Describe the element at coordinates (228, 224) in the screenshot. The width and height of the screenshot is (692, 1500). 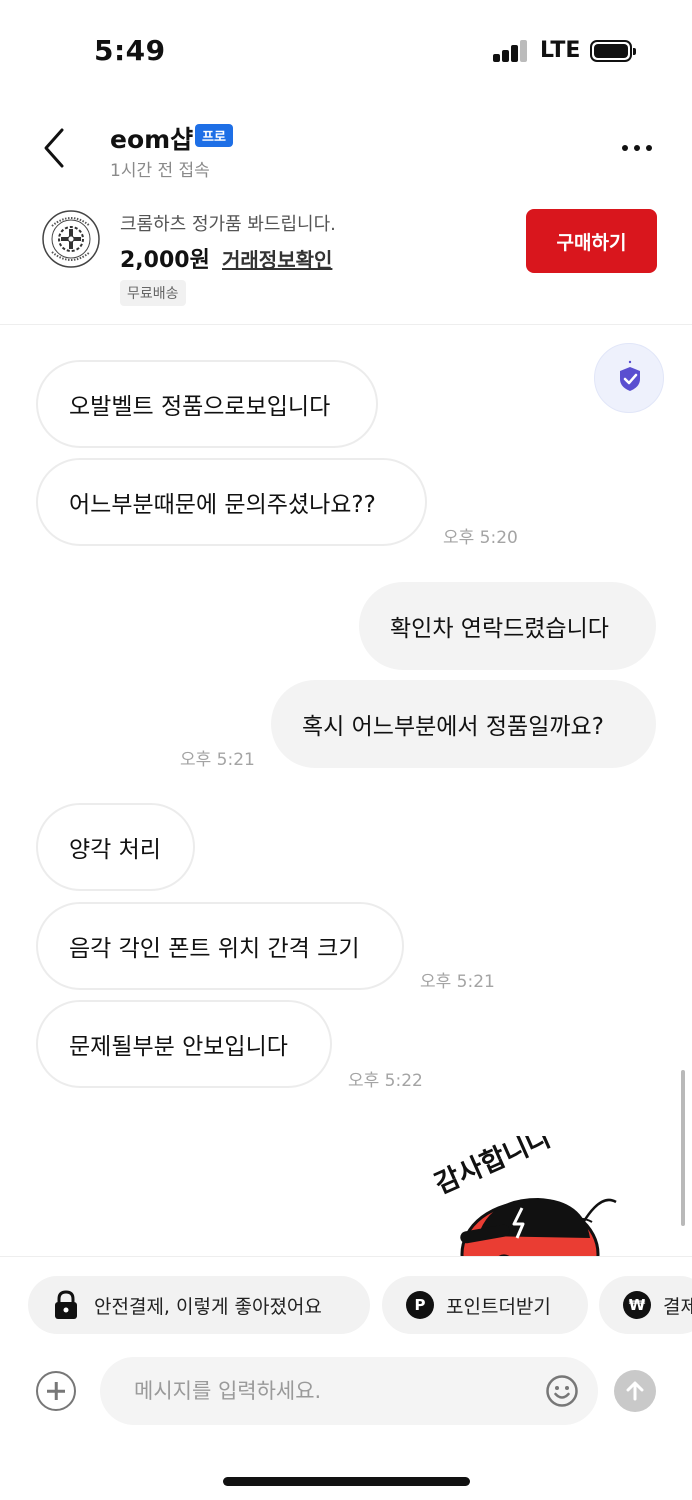
I see `product-title: 크롬하츠 정가품 봐드립니다.` at that location.